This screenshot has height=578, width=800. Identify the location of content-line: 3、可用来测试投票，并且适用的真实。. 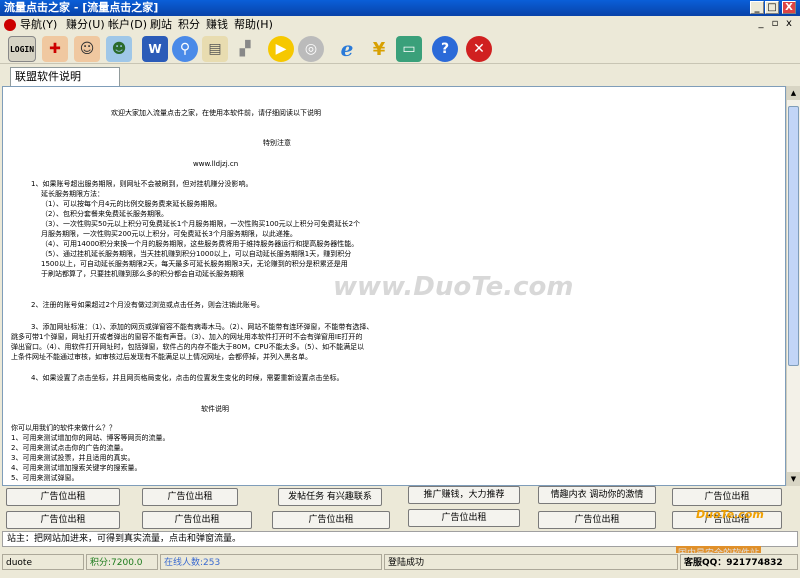
(73, 458).